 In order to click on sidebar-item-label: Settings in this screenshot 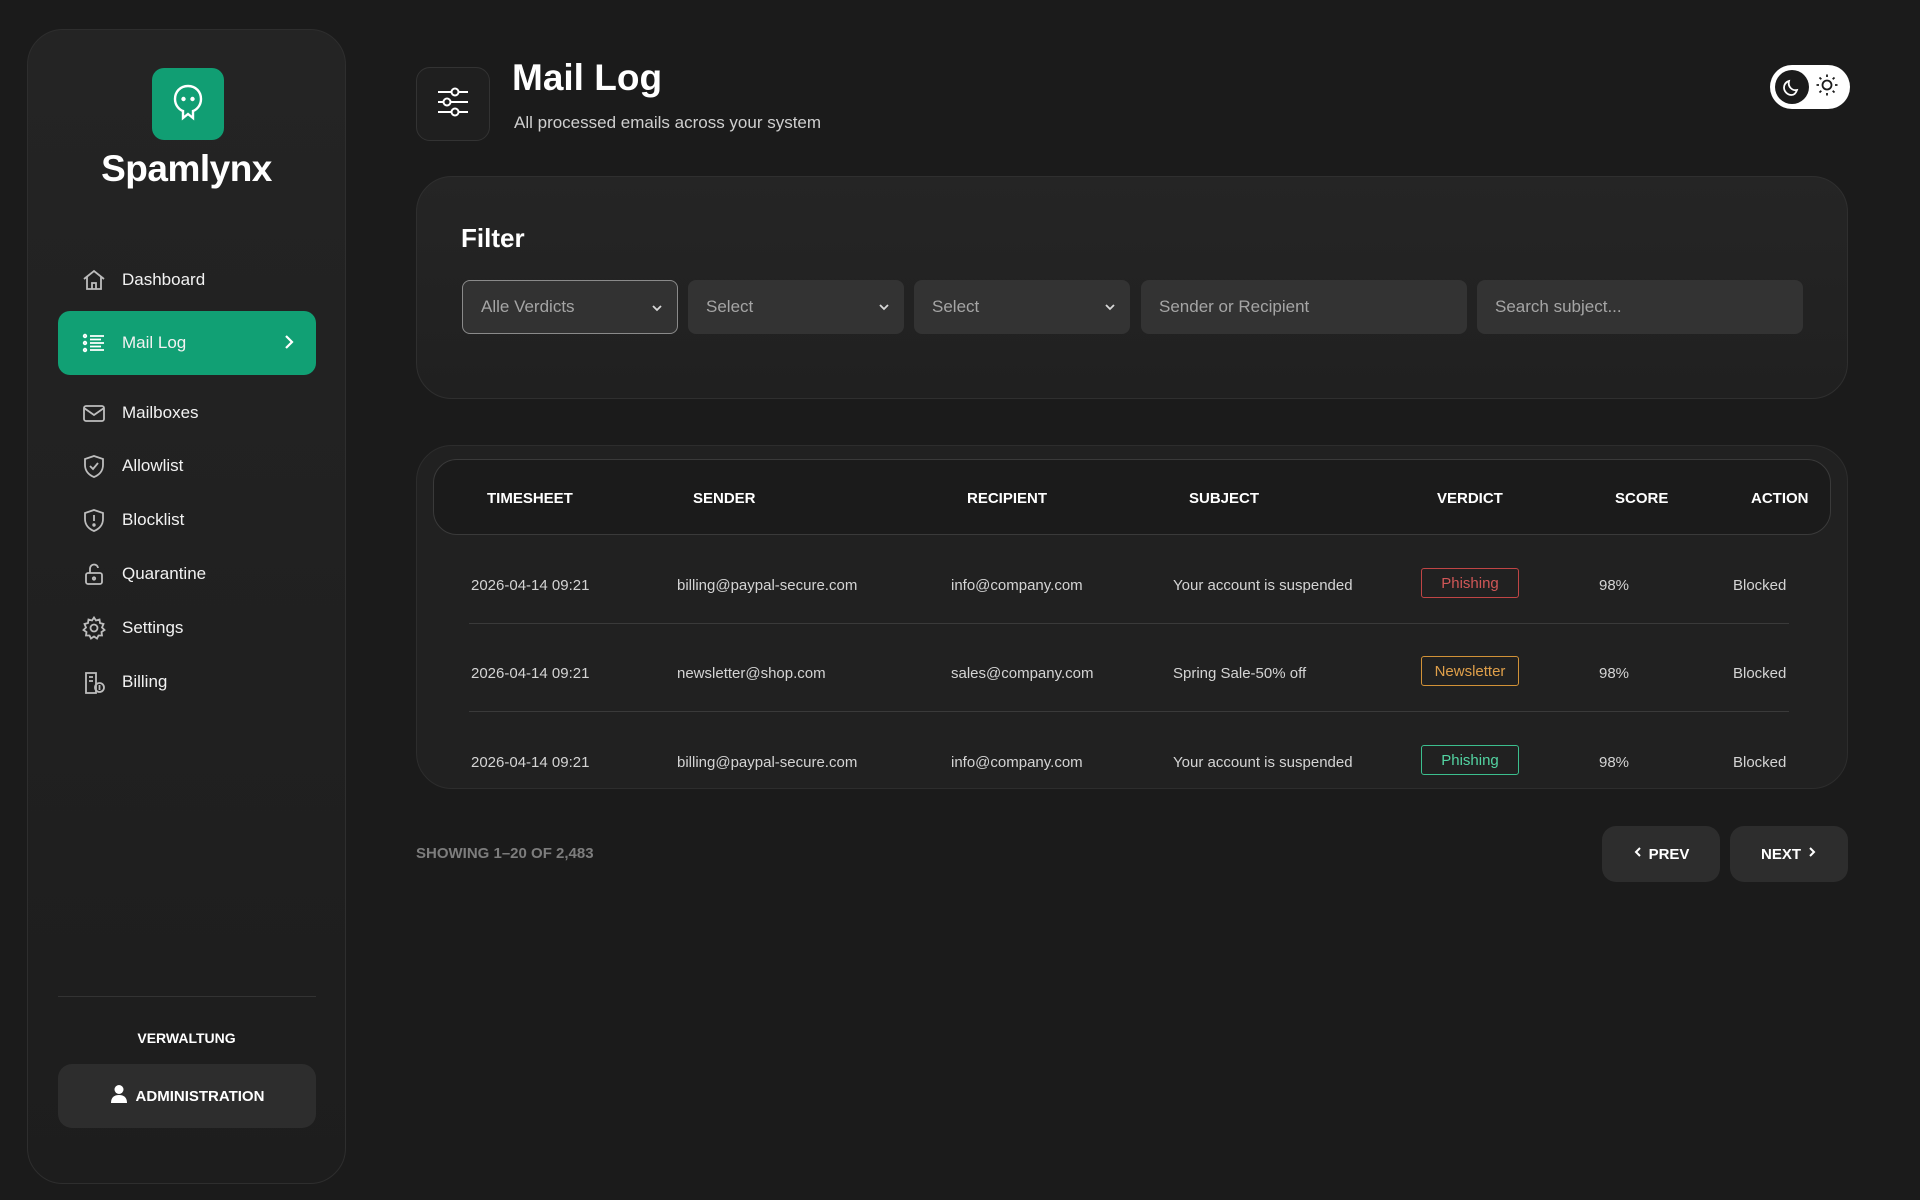, I will do `click(153, 627)`.